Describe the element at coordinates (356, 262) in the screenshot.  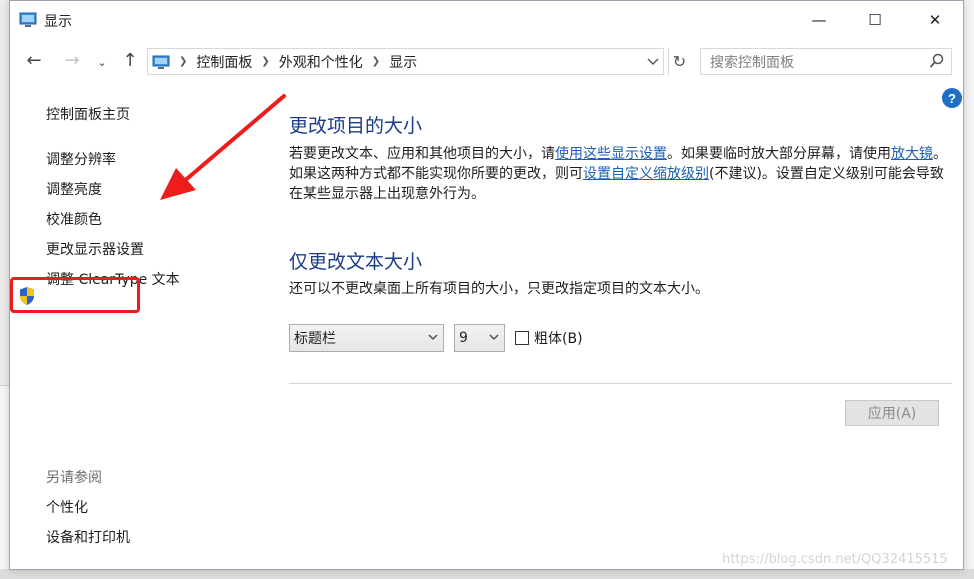
I see `change-text-size-heading: 仅更改文本大小` at that location.